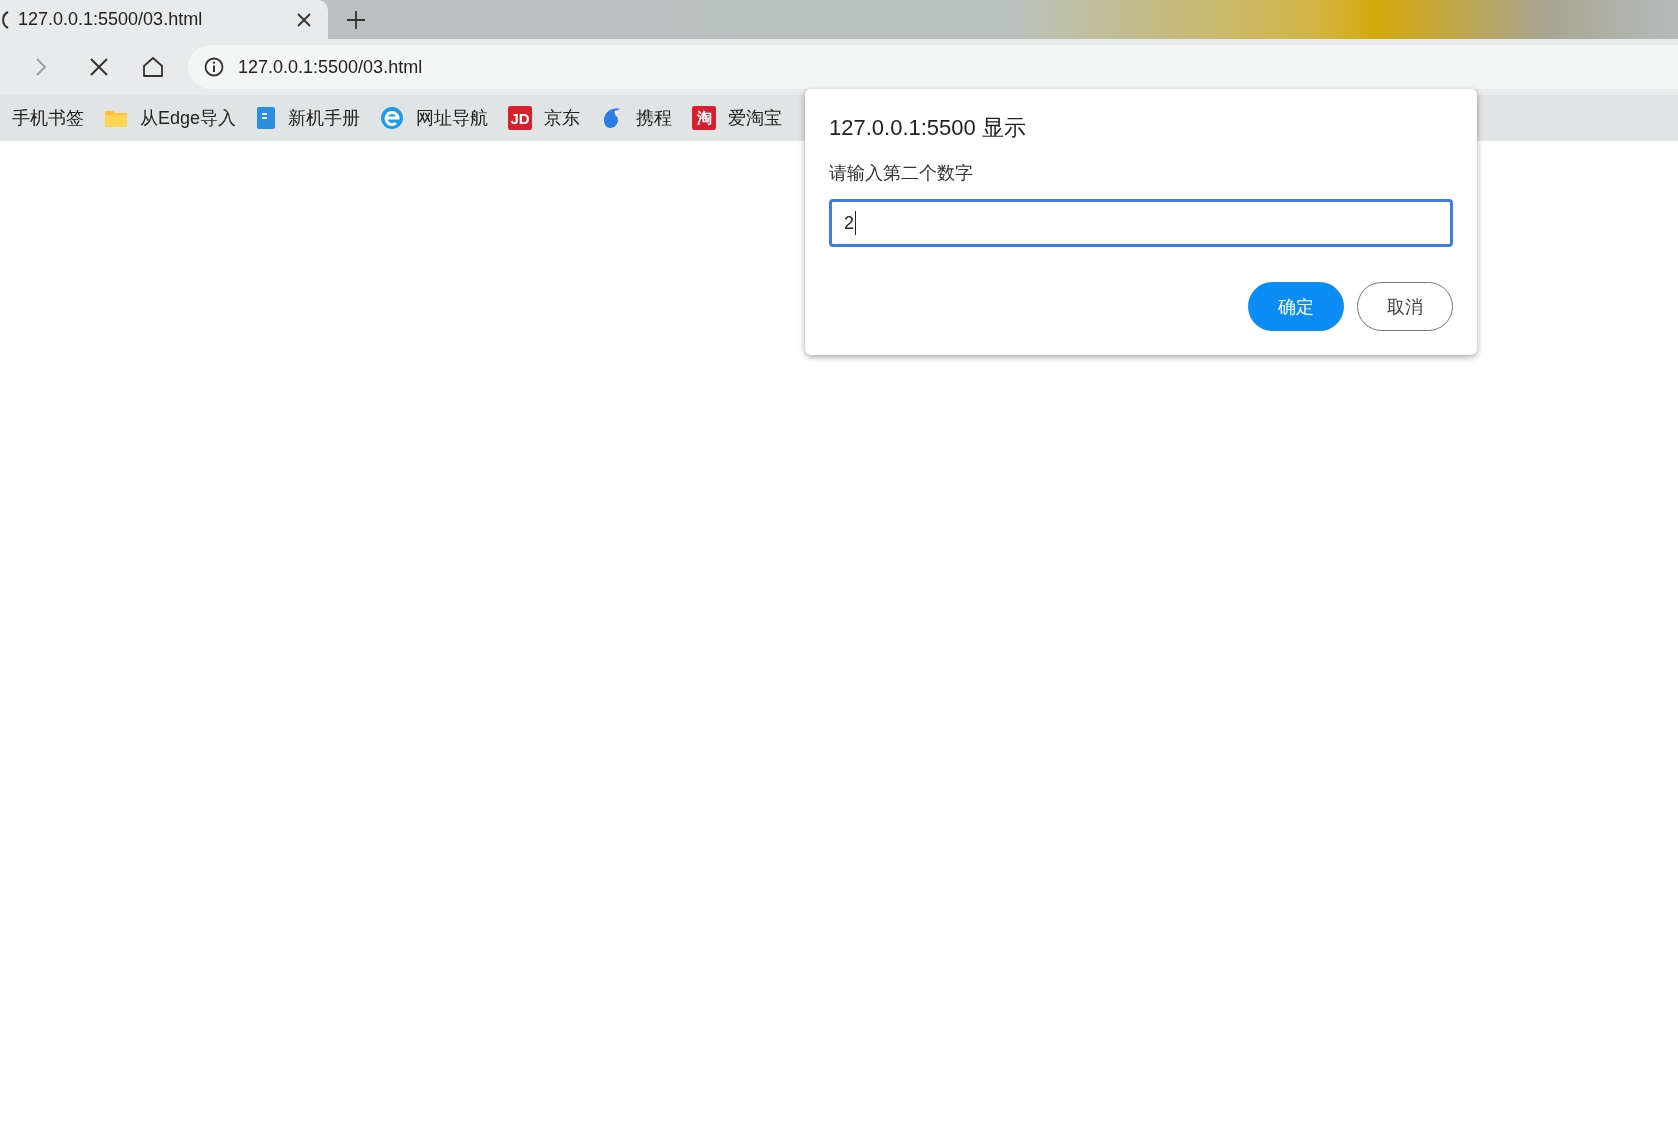 This screenshot has width=1678, height=1132. I want to click on bookmark-link: 从Edge导入, so click(188, 118).